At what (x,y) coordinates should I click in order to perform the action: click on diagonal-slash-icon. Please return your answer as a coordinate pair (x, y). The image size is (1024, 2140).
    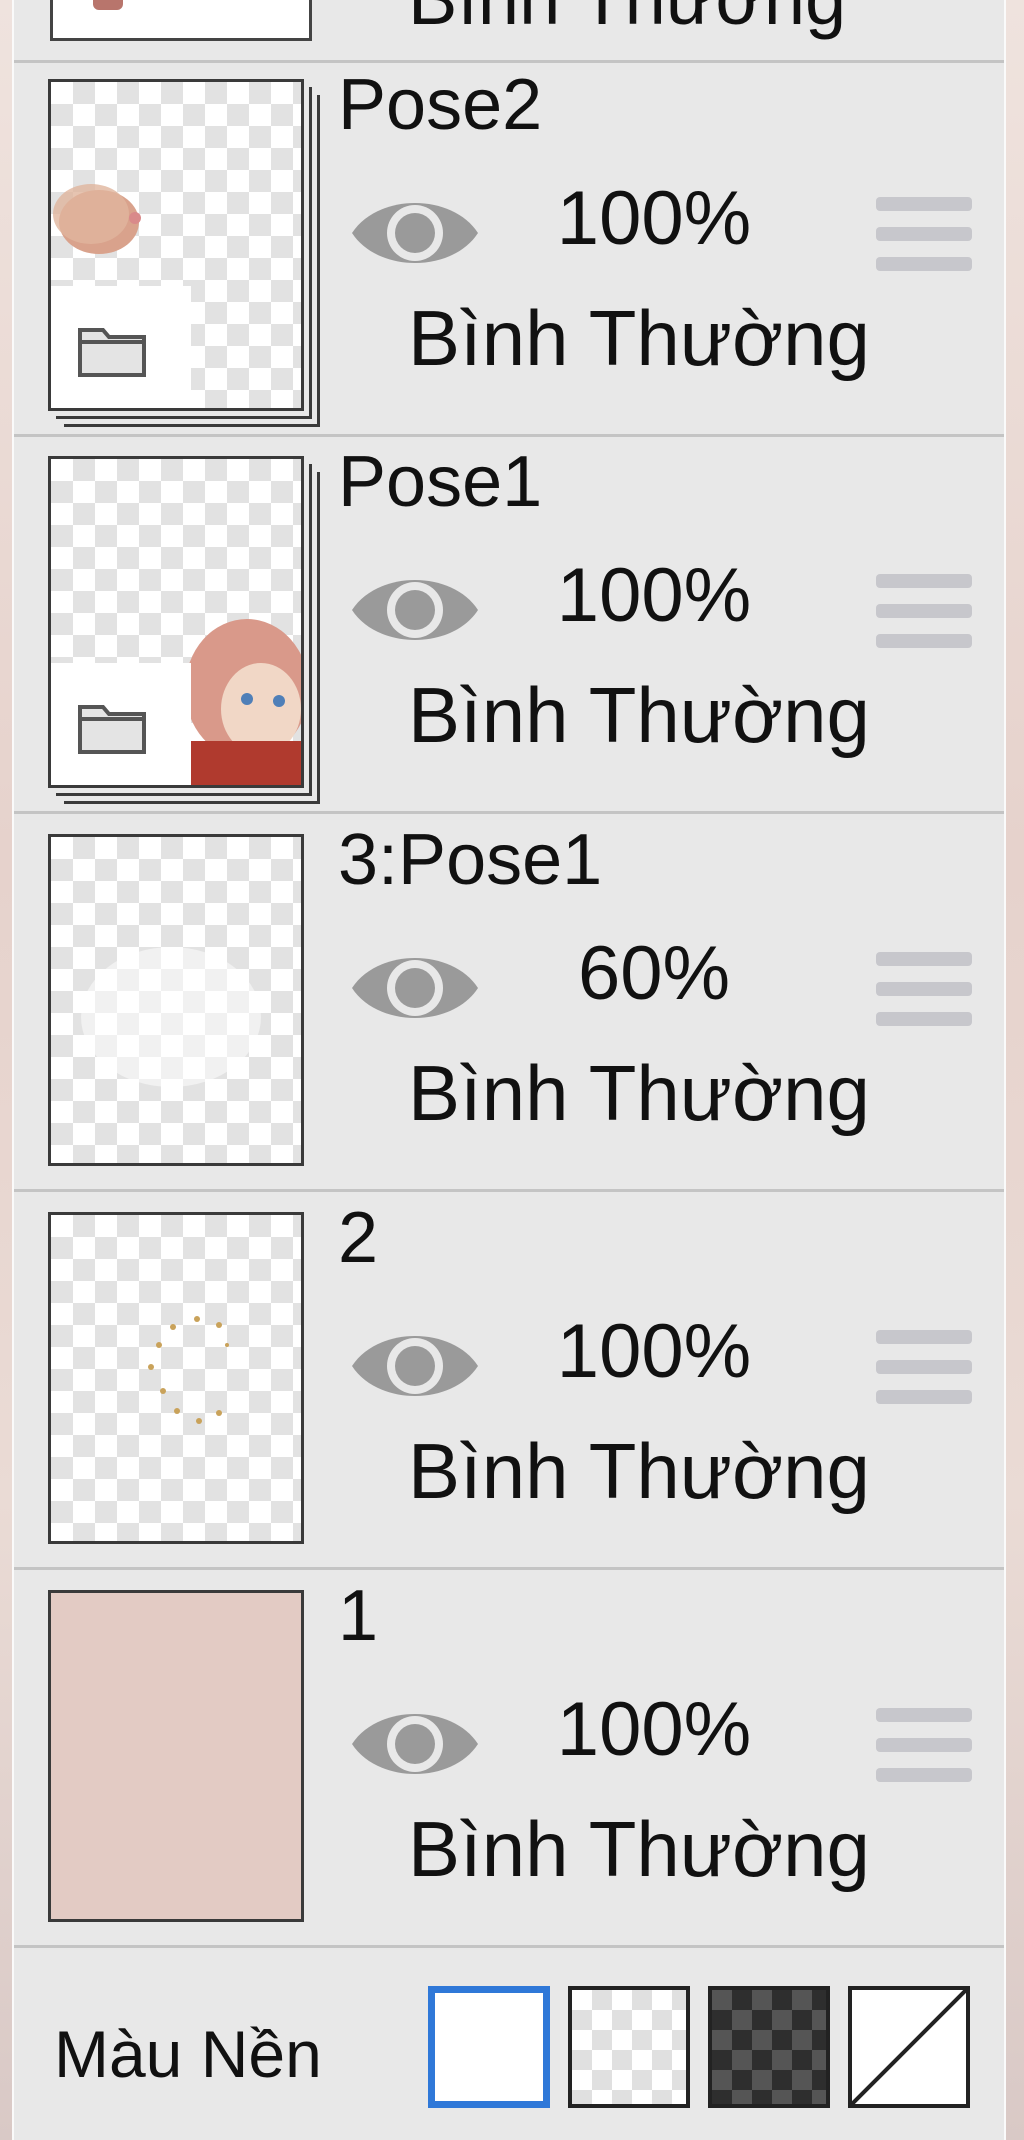
    Looking at the image, I should click on (909, 2047).